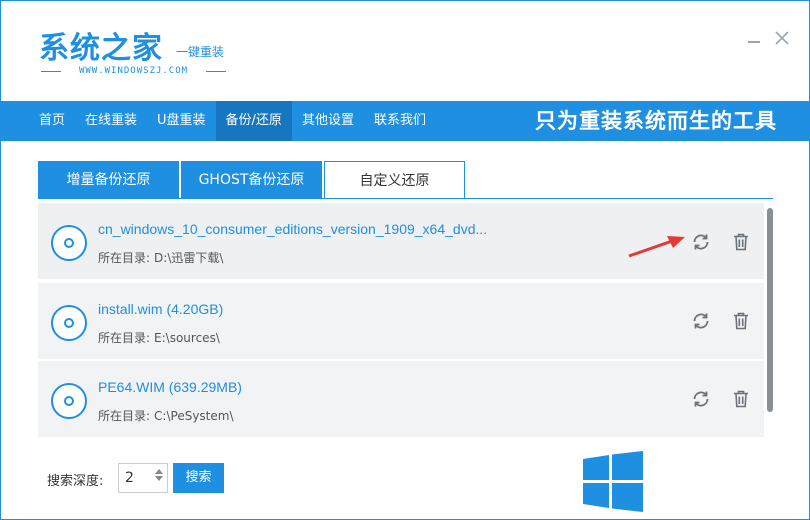 The height and width of the screenshot is (520, 810). What do you see at coordinates (656, 247) in the screenshot?
I see `red-arrow-annotation` at bounding box center [656, 247].